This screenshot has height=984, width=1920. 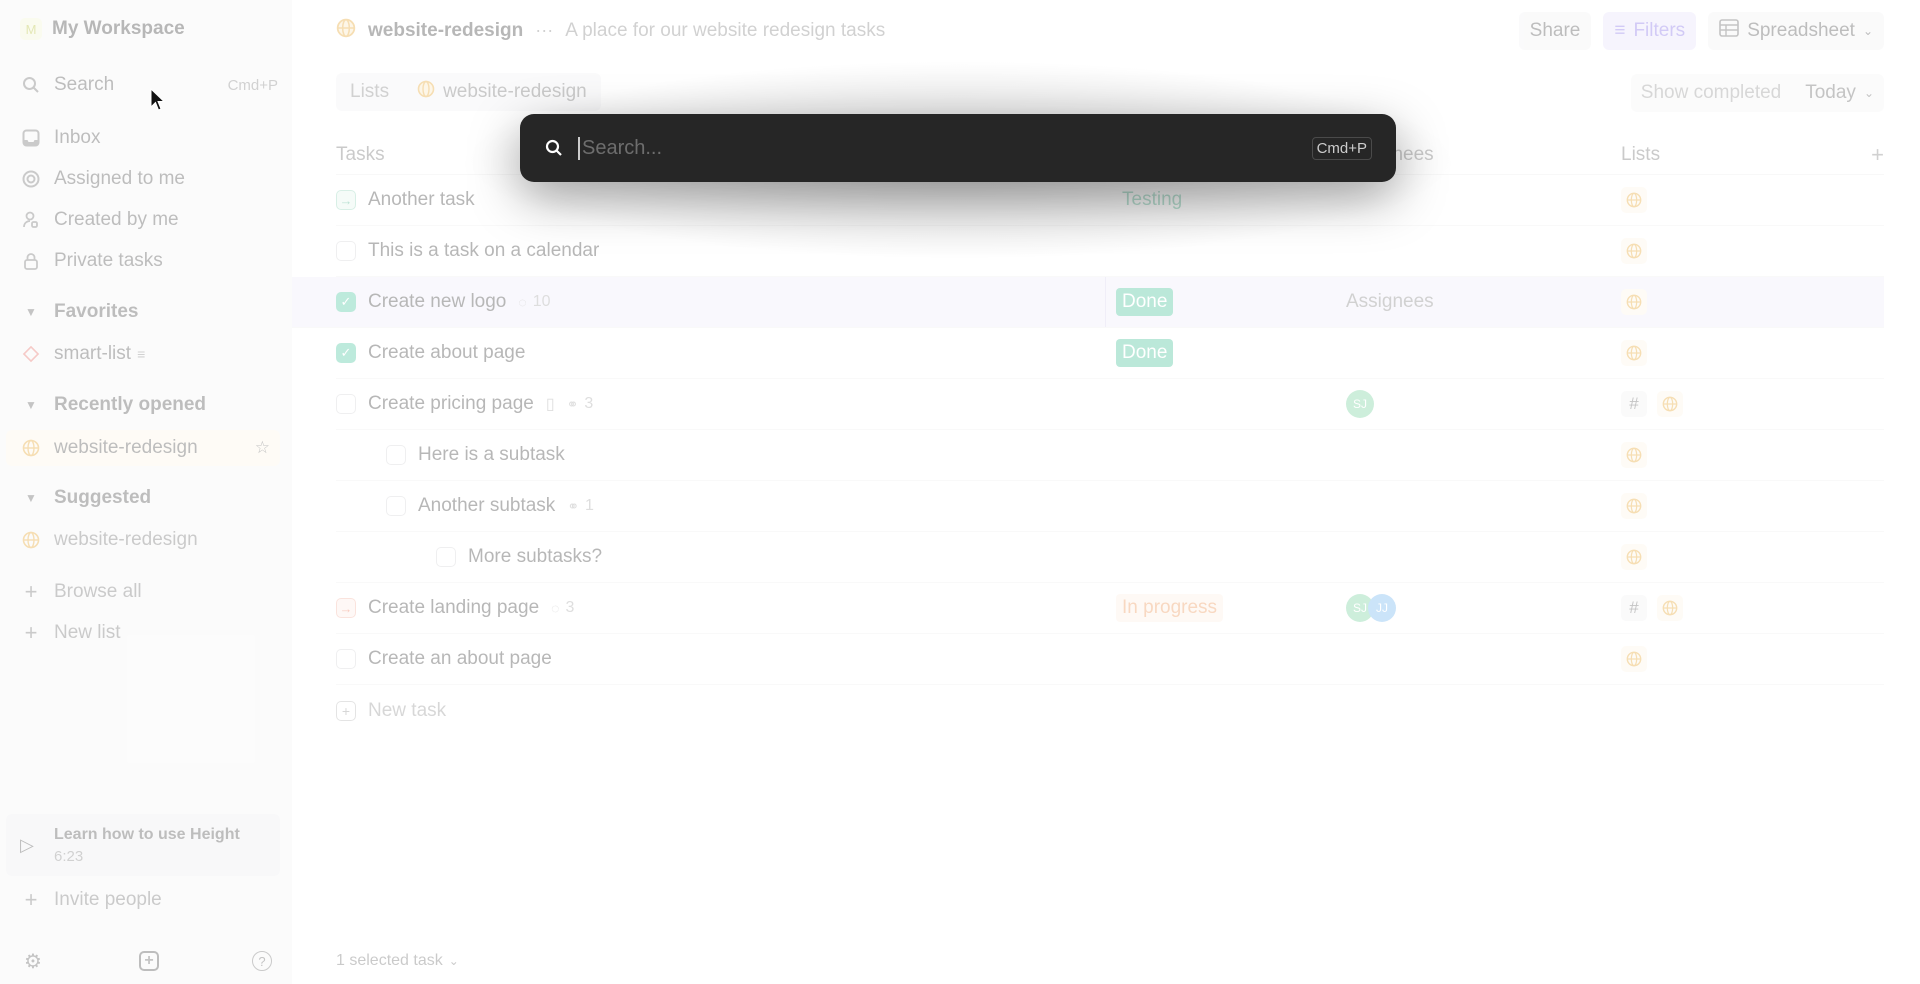 I want to click on new-task-icon: +, so click(x=149, y=961).